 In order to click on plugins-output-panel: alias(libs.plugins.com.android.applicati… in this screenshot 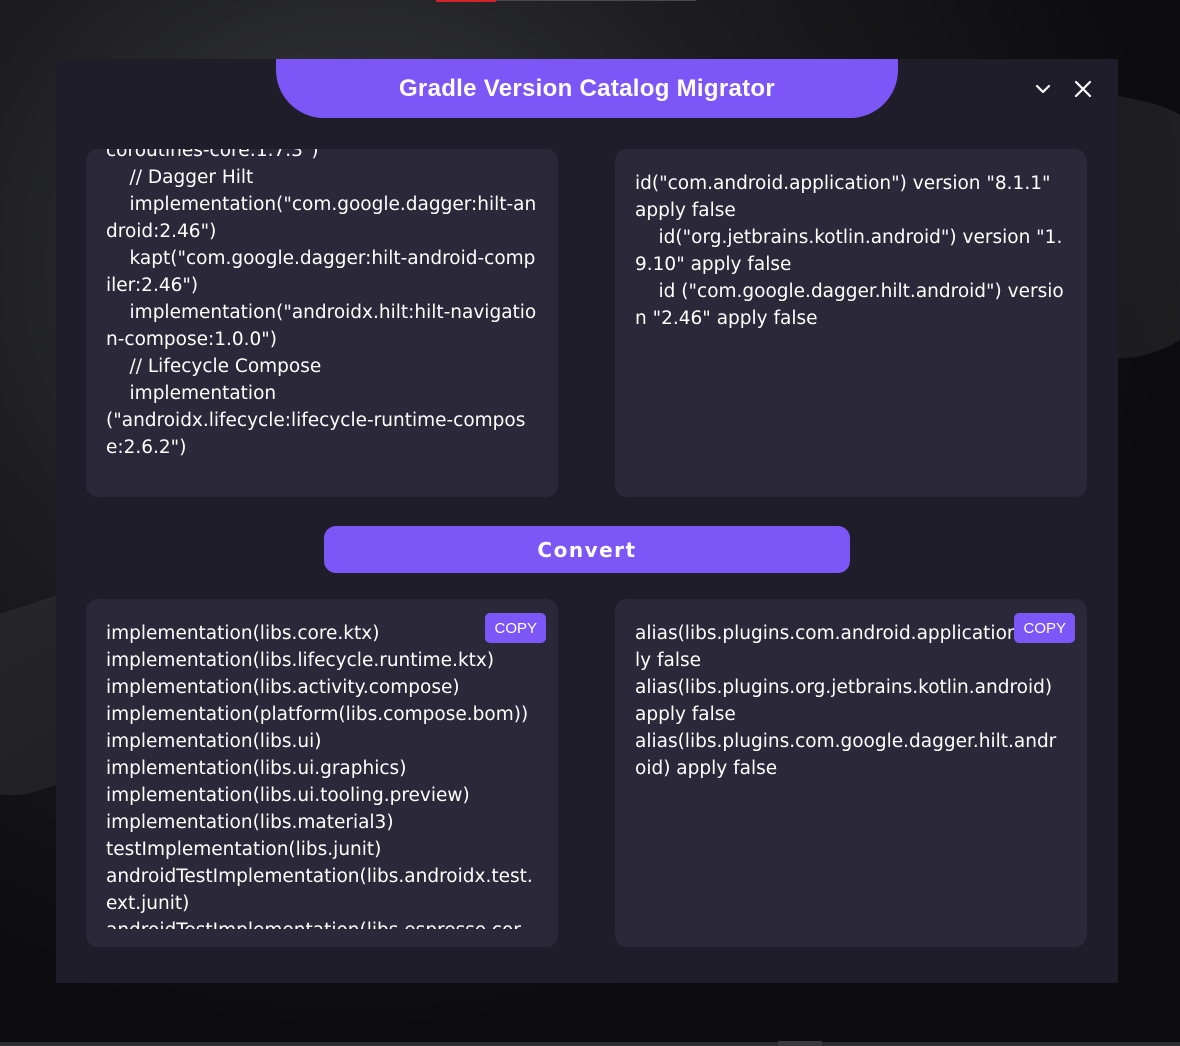, I will do `click(851, 773)`.